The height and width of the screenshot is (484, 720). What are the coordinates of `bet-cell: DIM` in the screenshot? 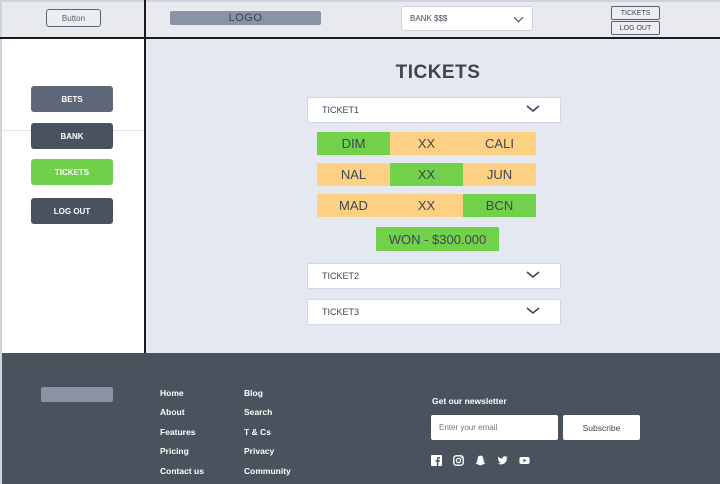 It's located at (353, 143).